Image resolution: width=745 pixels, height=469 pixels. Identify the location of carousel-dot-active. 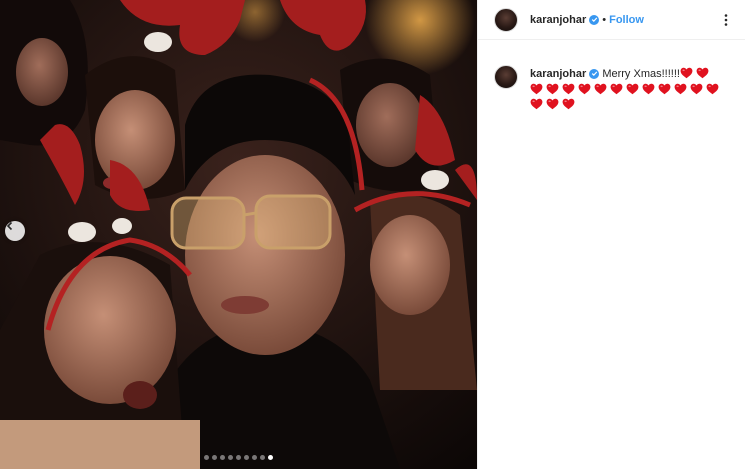
(270, 457).